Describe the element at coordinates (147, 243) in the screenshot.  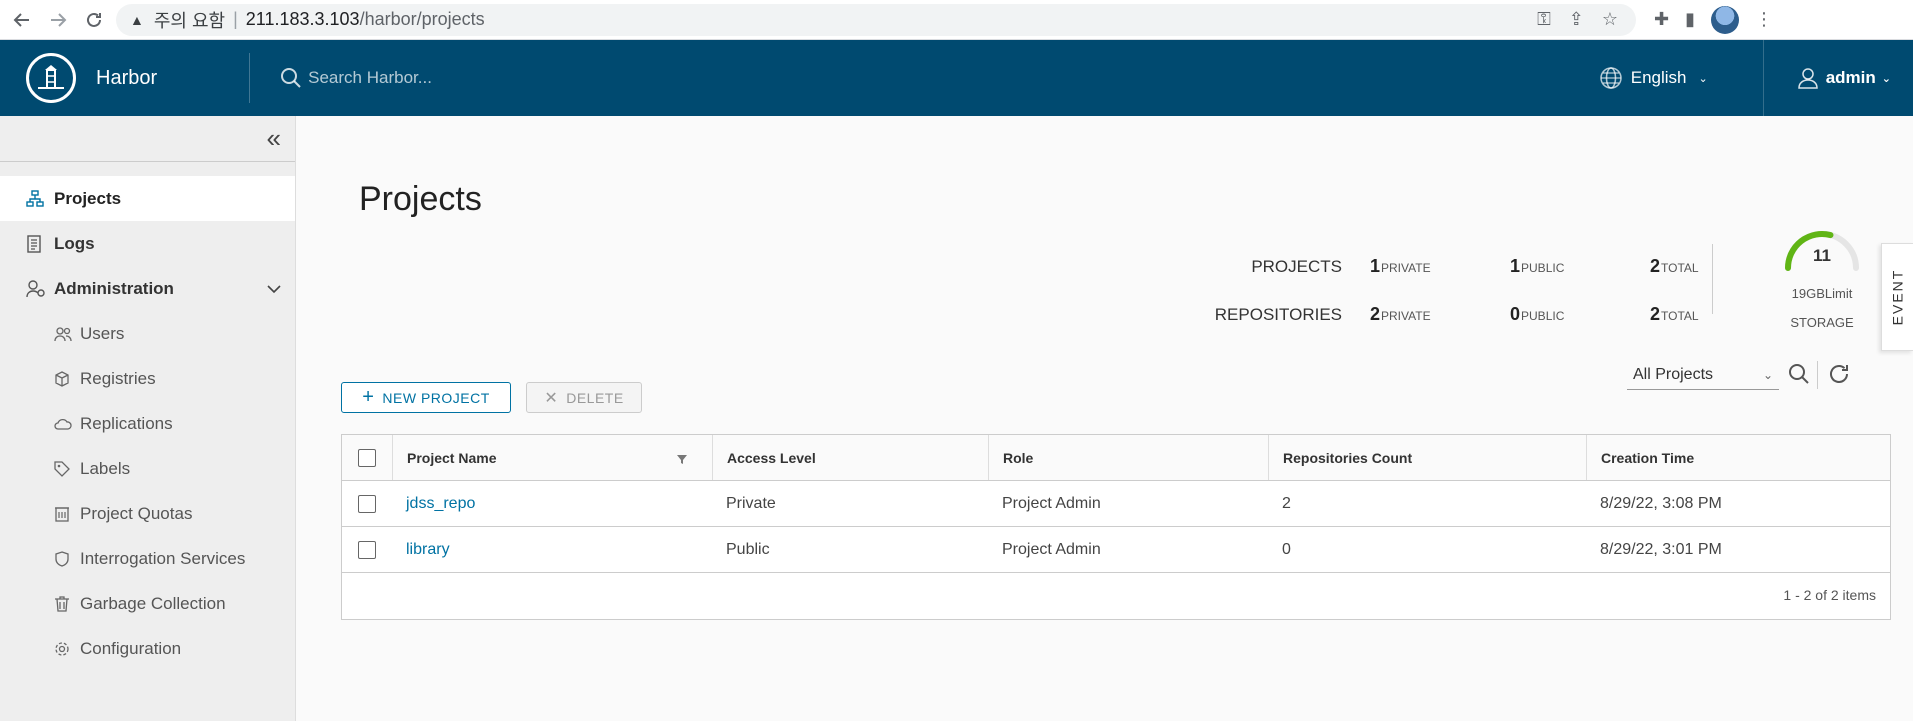
I see `sidebar-item-logs: Logs` at that location.